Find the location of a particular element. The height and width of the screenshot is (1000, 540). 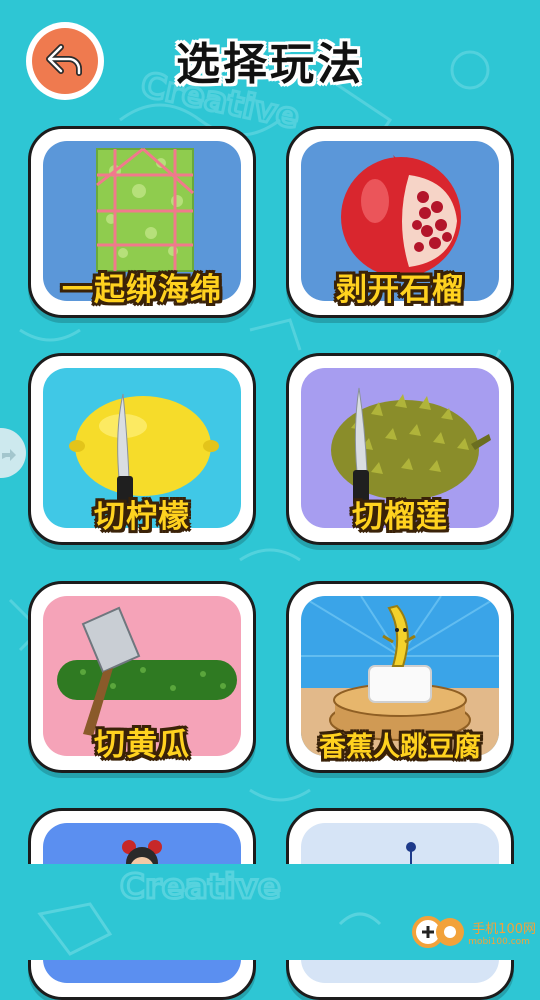

card-label: 一起绑海绵 is located at coordinates (142, 290).